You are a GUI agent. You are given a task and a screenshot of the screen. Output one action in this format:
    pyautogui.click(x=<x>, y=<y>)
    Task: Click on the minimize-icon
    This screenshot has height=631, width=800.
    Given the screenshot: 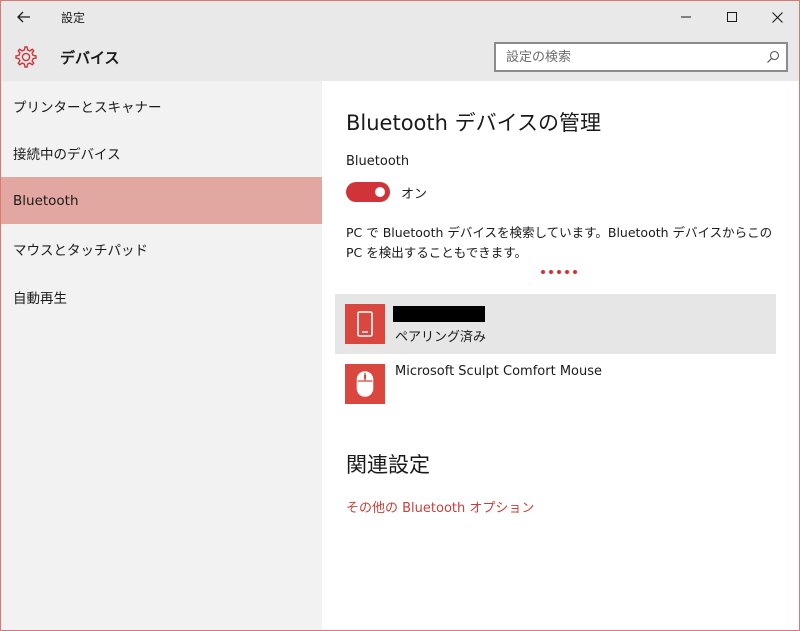 What is the action you would take?
    pyautogui.click(x=686, y=17)
    